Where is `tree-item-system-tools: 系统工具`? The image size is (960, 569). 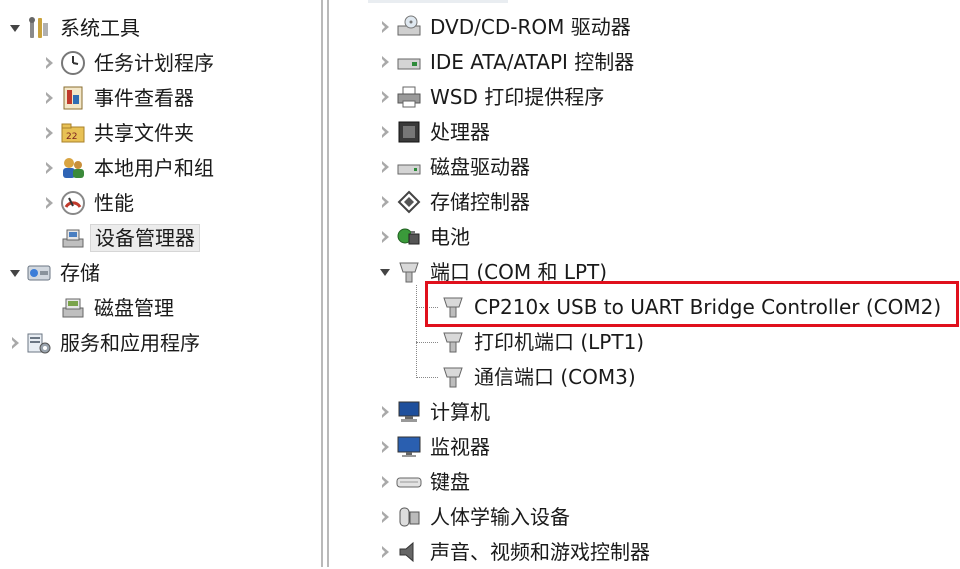 tree-item-system-tools: 系统工具 is located at coordinates (74, 28).